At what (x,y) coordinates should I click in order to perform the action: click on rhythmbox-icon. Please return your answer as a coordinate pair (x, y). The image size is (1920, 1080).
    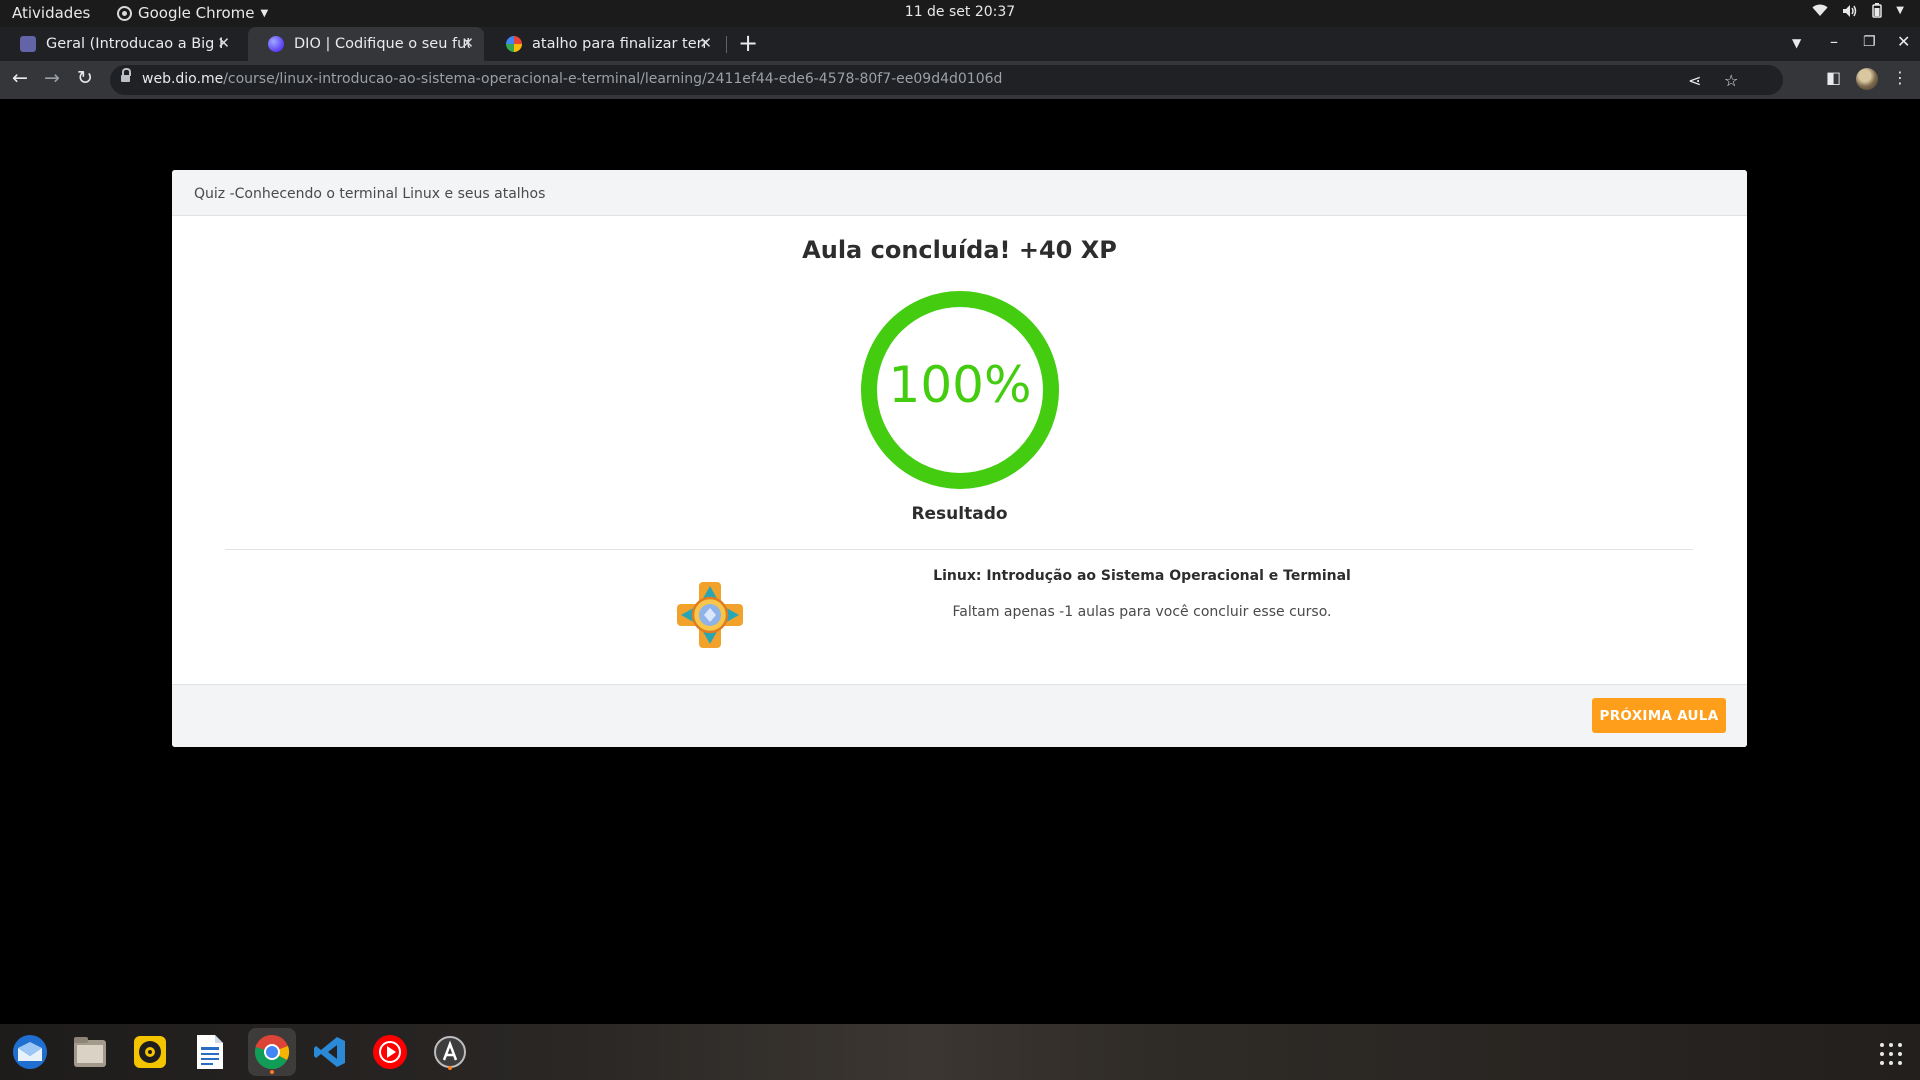
    Looking at the image, I should click on (150, 1052).